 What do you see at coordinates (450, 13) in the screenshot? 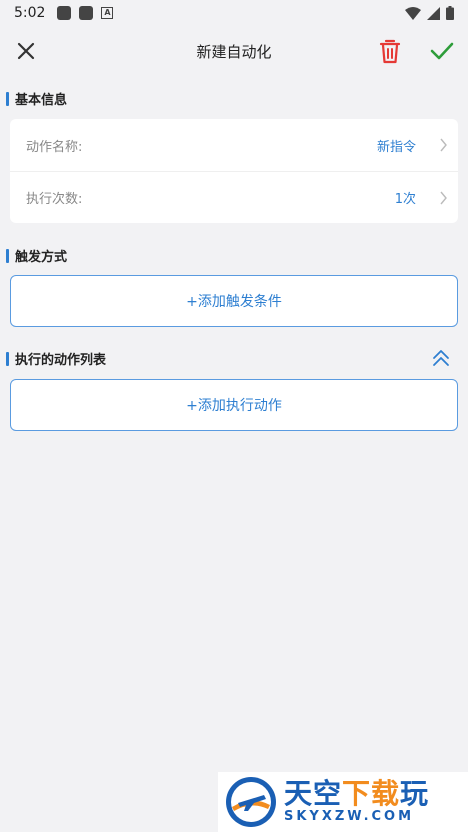
I see `battery-icon` at bounding box center [450, 13].